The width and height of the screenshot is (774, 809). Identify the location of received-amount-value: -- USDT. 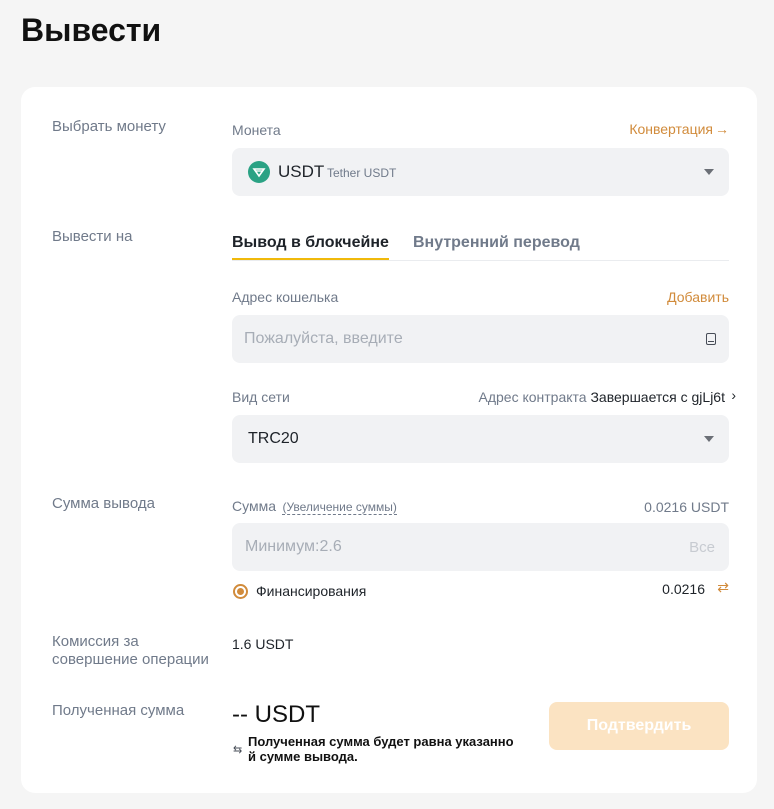
(276, 714).